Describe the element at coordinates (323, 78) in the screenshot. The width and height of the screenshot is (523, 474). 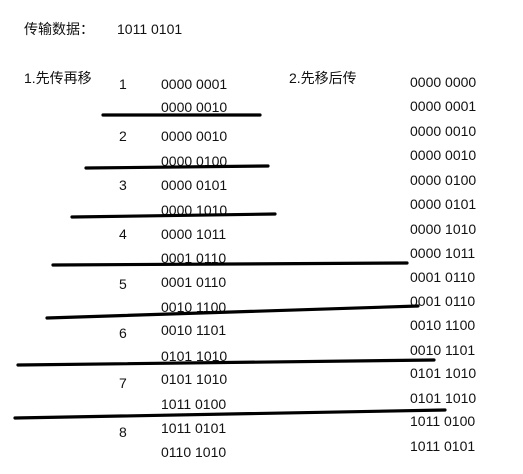
I see `method2-title: 2.先移后传` at that location.